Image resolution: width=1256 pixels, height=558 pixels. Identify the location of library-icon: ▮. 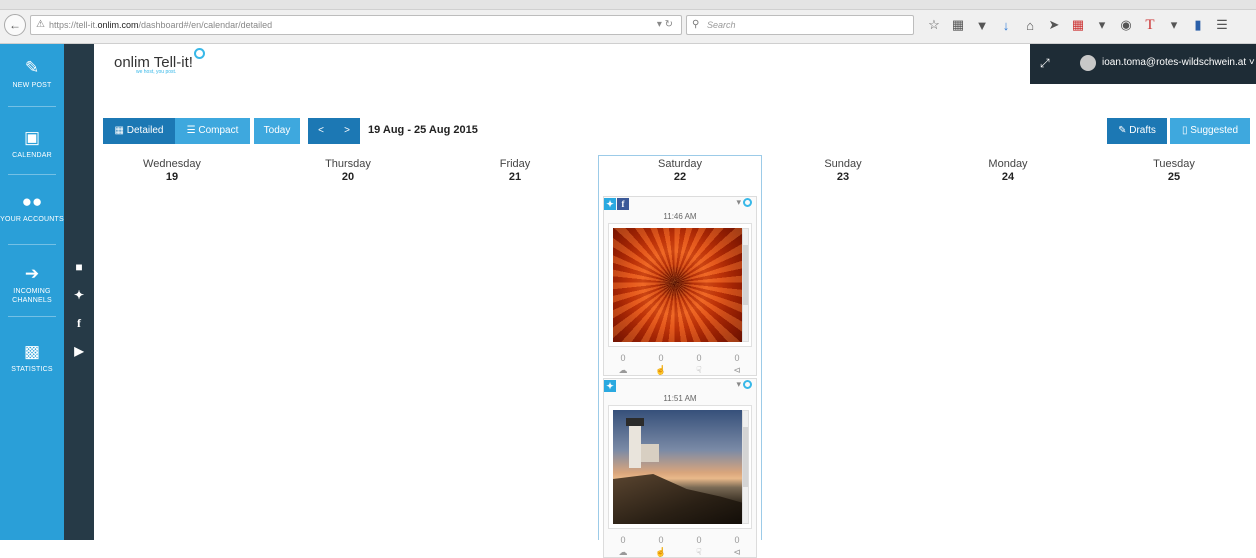
(1198, 25).